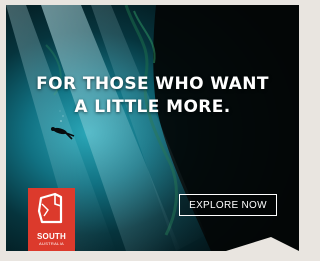 The height and width of the screenshot is (261, 320). Describe the element at coordinates (228, 205) in the screenshot. I see `explore-now-button: EXPLORE NOW` at that location.